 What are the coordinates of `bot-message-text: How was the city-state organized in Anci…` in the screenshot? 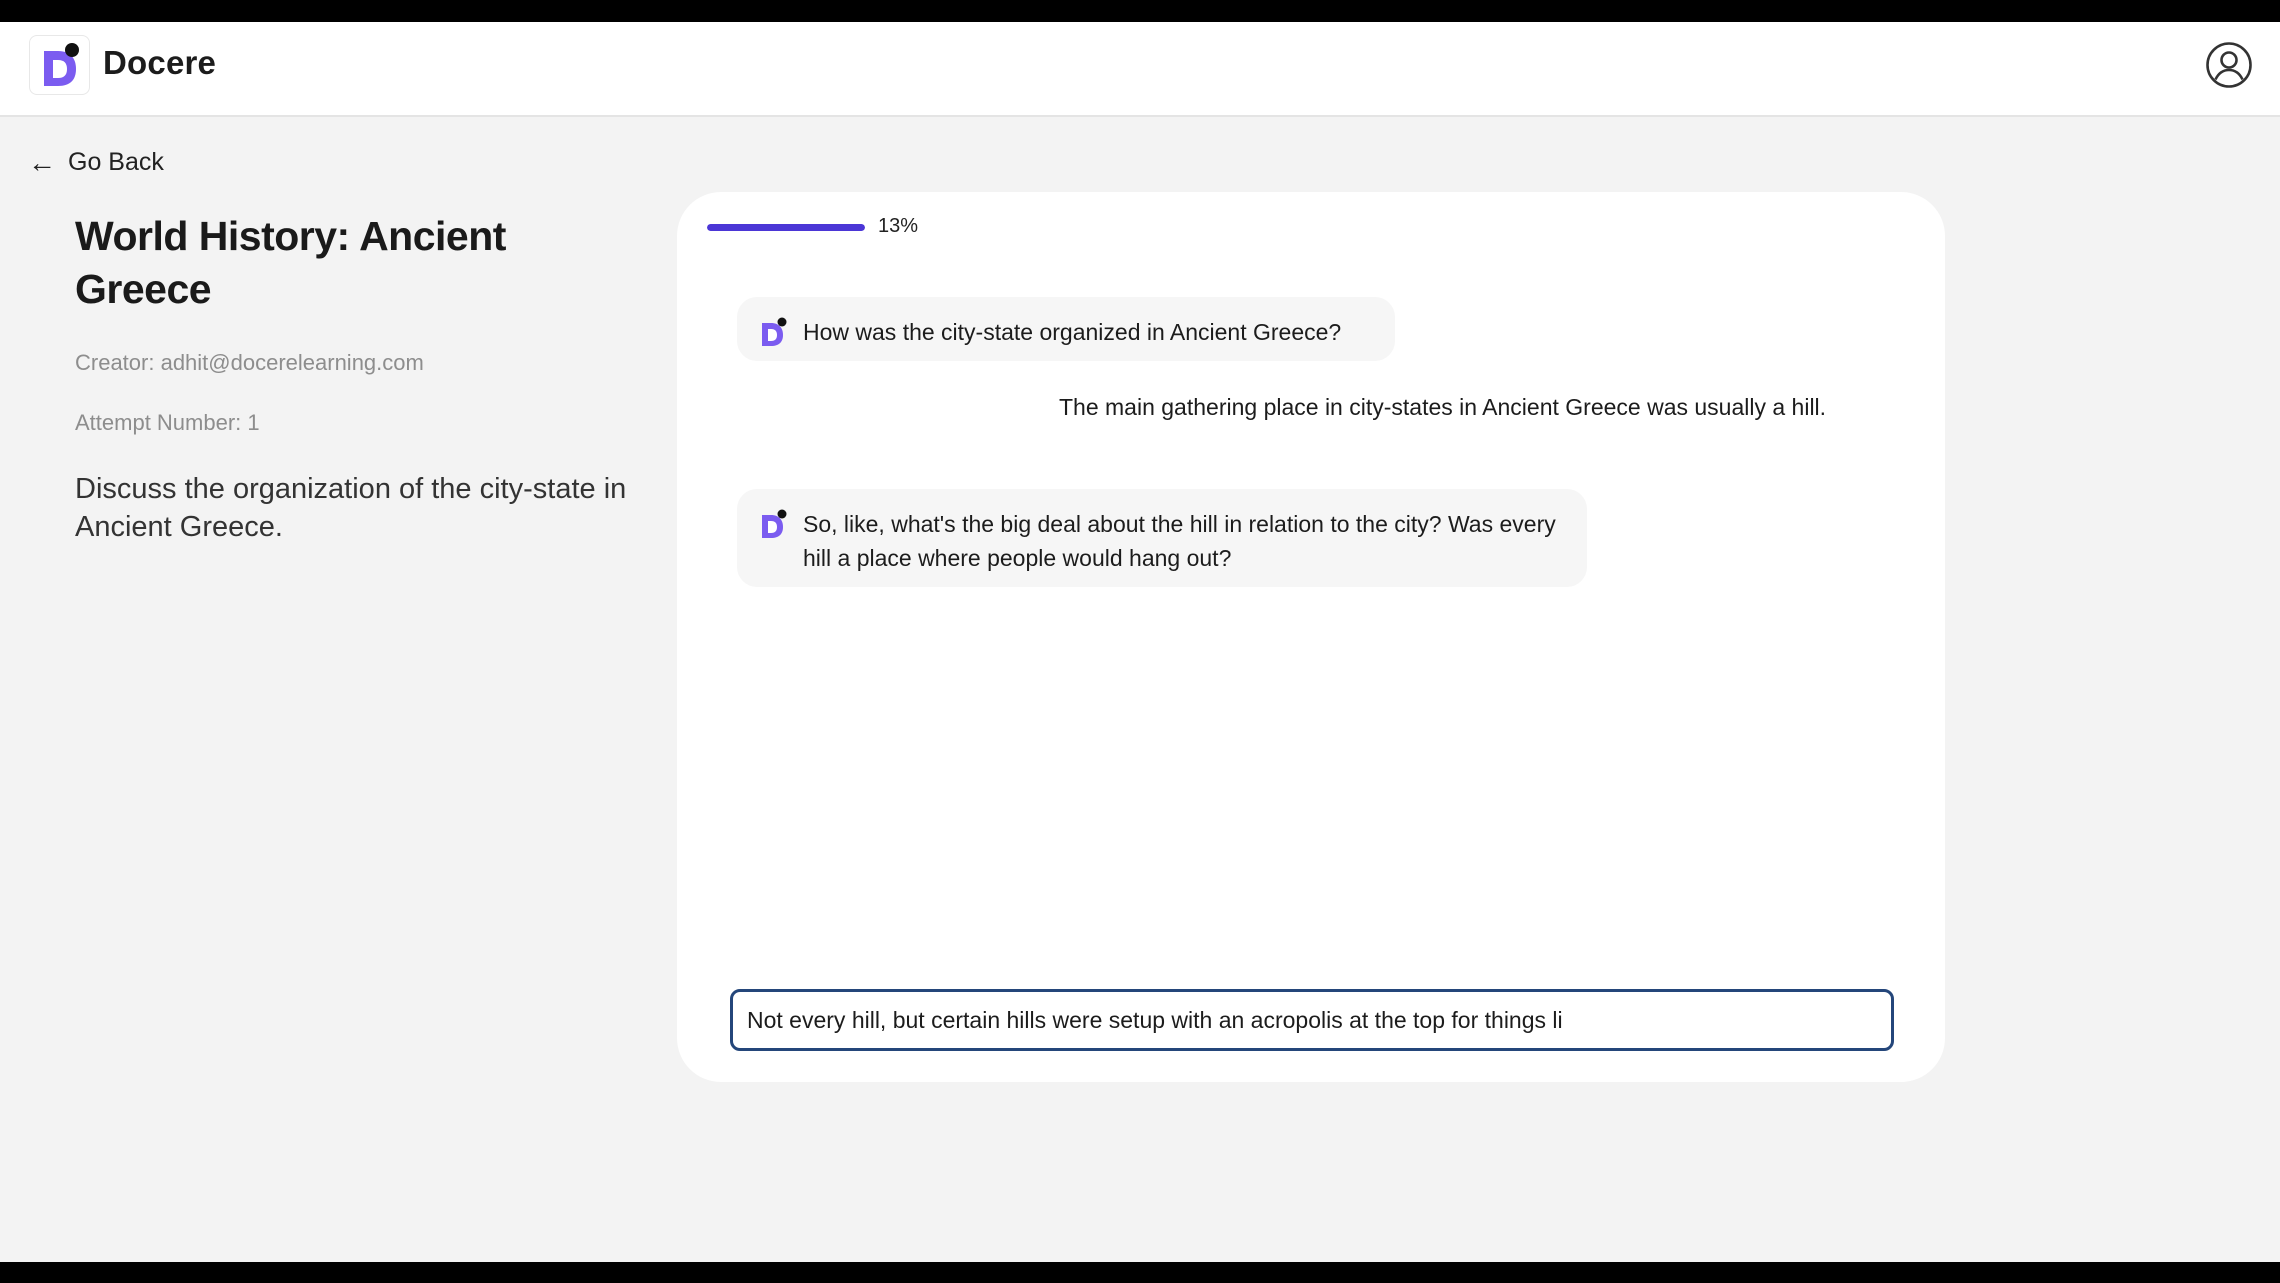 It's located at (1072, 332).